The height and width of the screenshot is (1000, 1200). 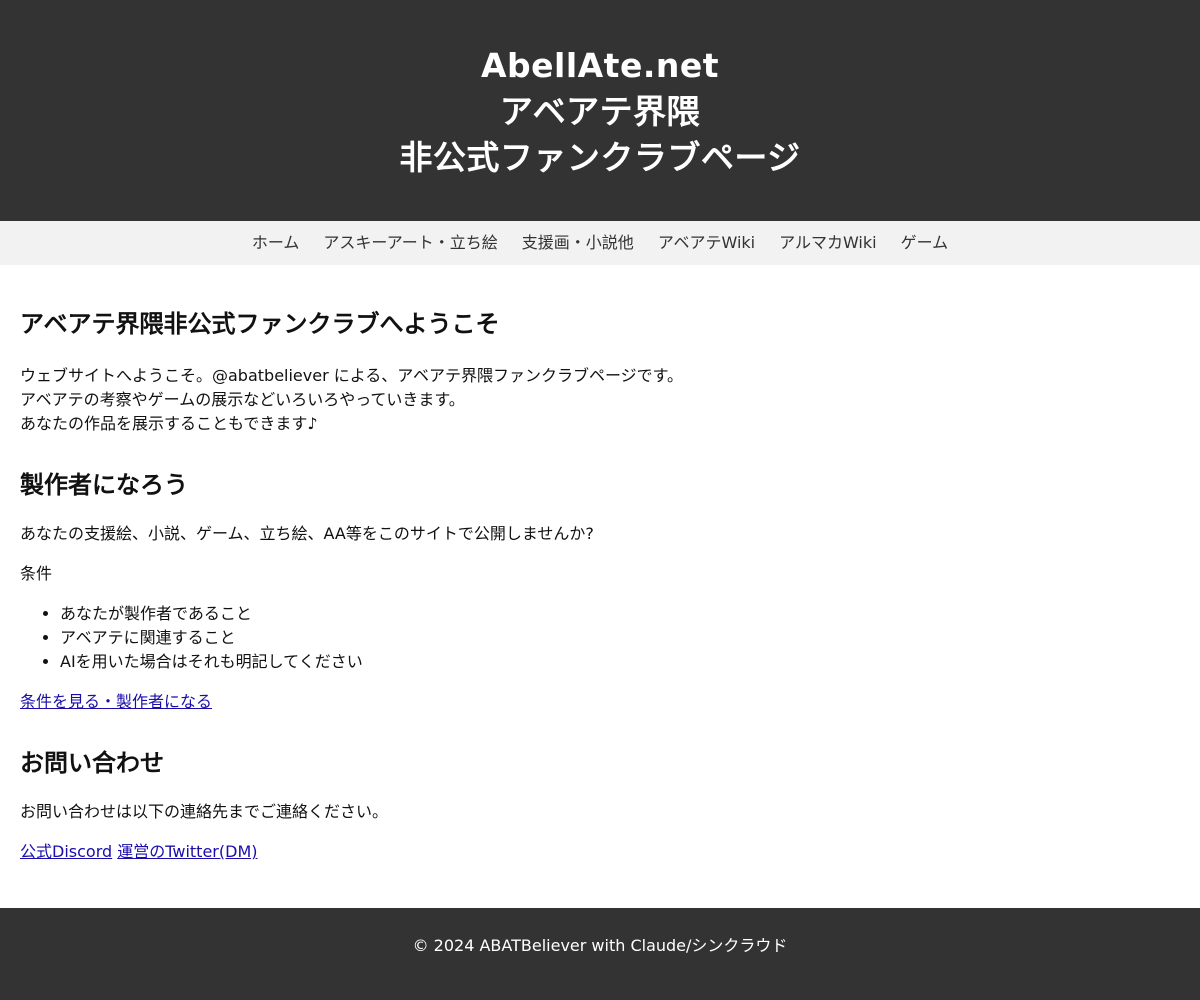 What do you see at coordinates (169, 423) in the screenshot?
I see `welcome-line-3: あなたの作品を展示することもできます♪` at bounding box center [169, 423].